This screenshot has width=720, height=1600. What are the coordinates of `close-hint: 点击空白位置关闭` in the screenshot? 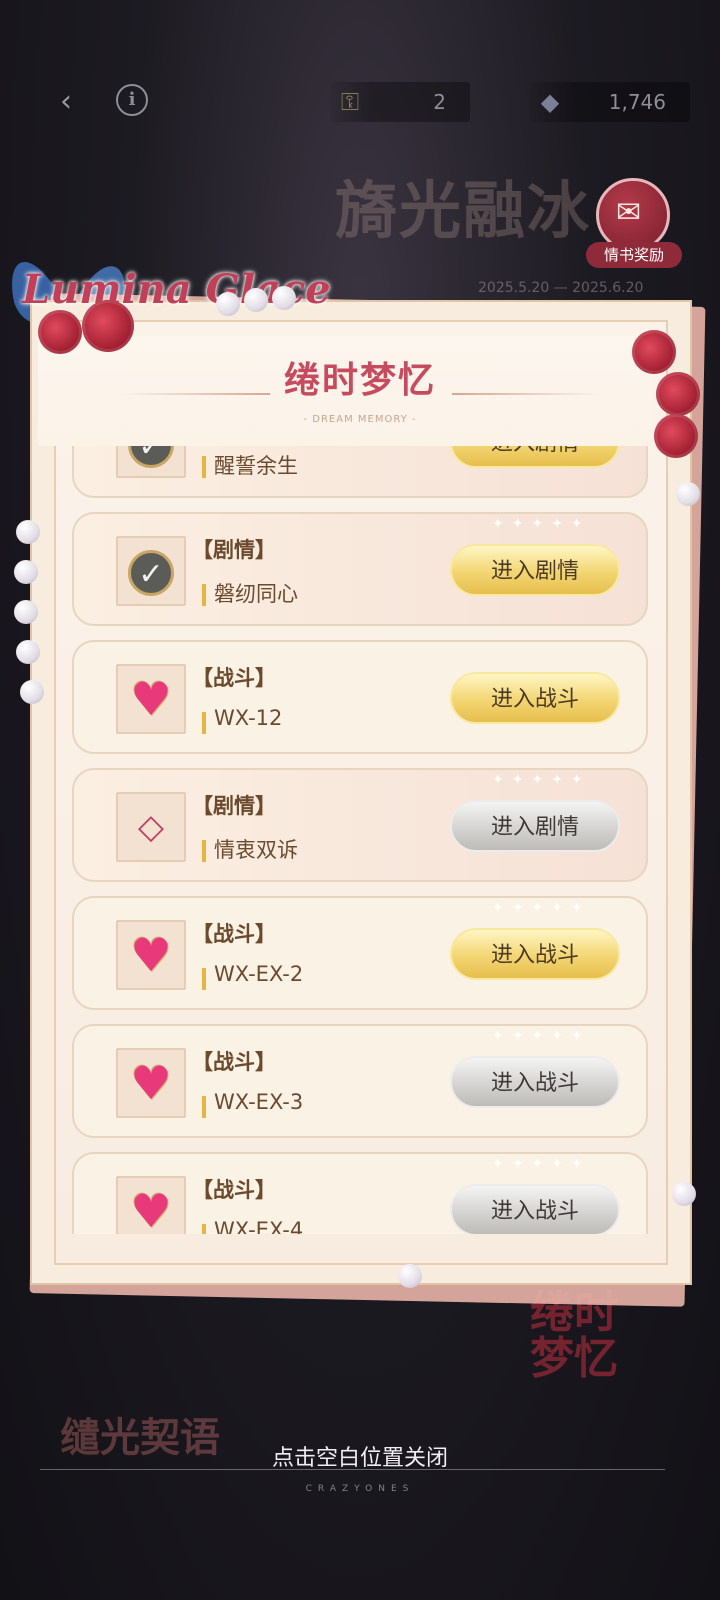 It's located at (360, 1456).